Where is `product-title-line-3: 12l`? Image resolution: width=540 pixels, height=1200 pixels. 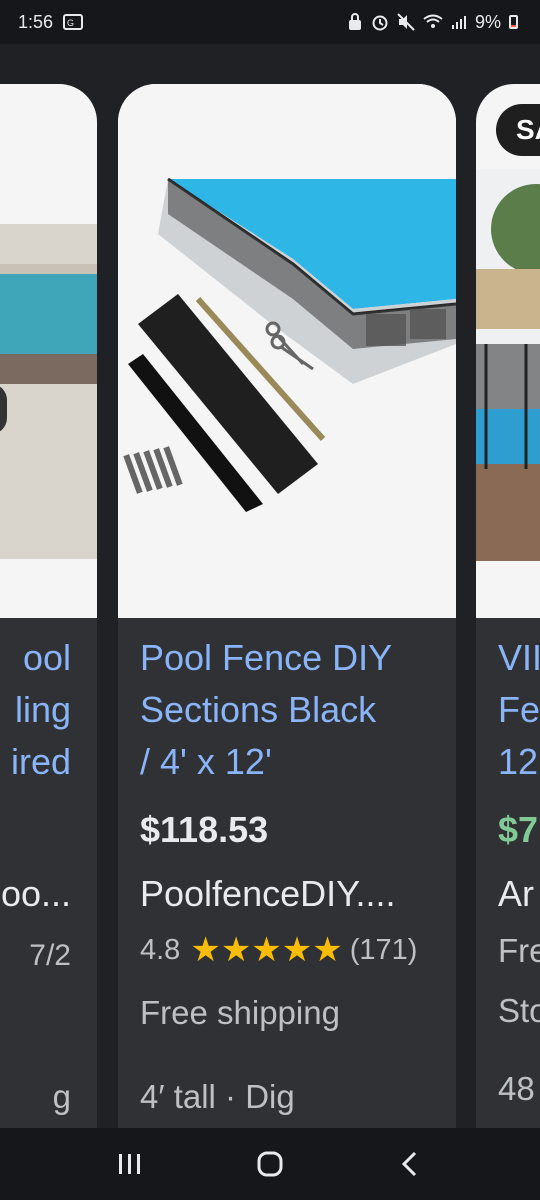
product-title-line-3: 12l is located at coordinates (519, 762).